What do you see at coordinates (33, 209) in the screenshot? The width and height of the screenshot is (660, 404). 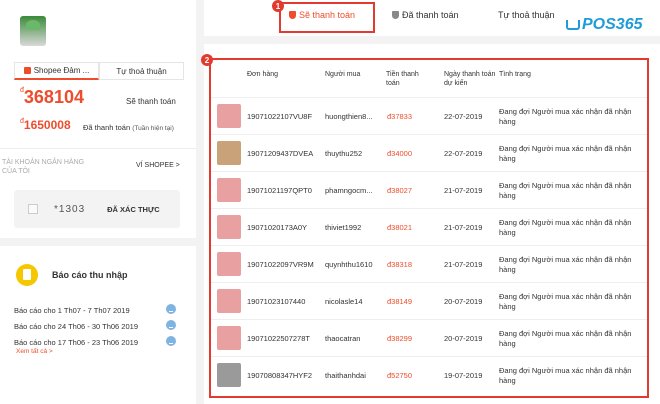 I see `bank-card-icon` at bounding box center [33, 209].